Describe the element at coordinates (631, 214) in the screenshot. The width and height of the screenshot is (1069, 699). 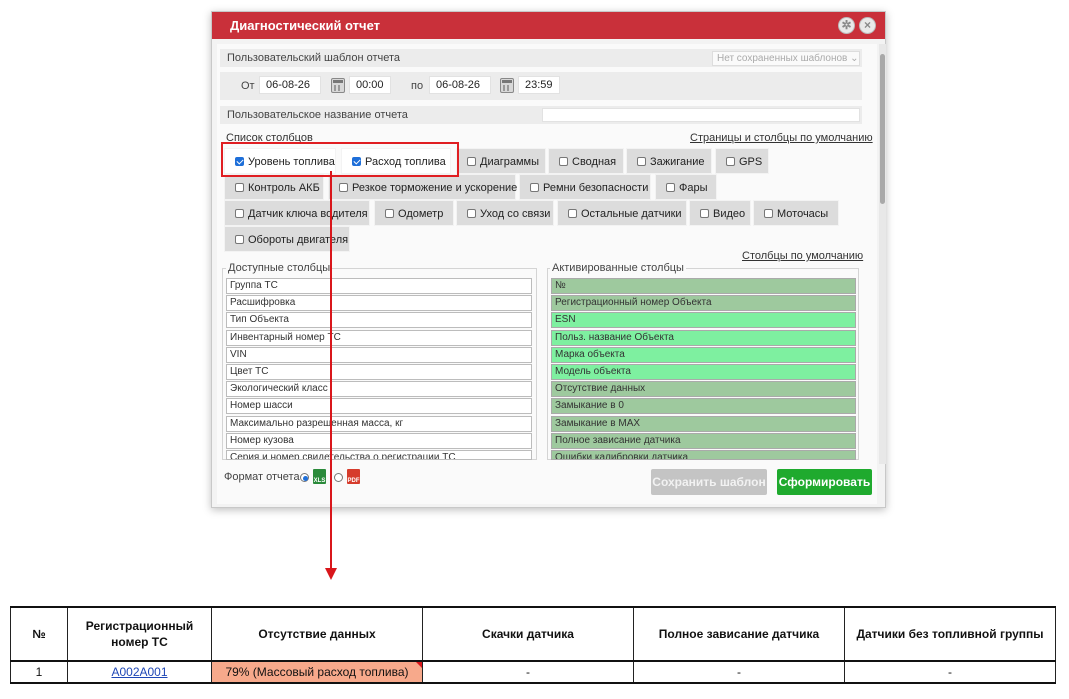
I see `tab-label: Остальные датчики` at that location.